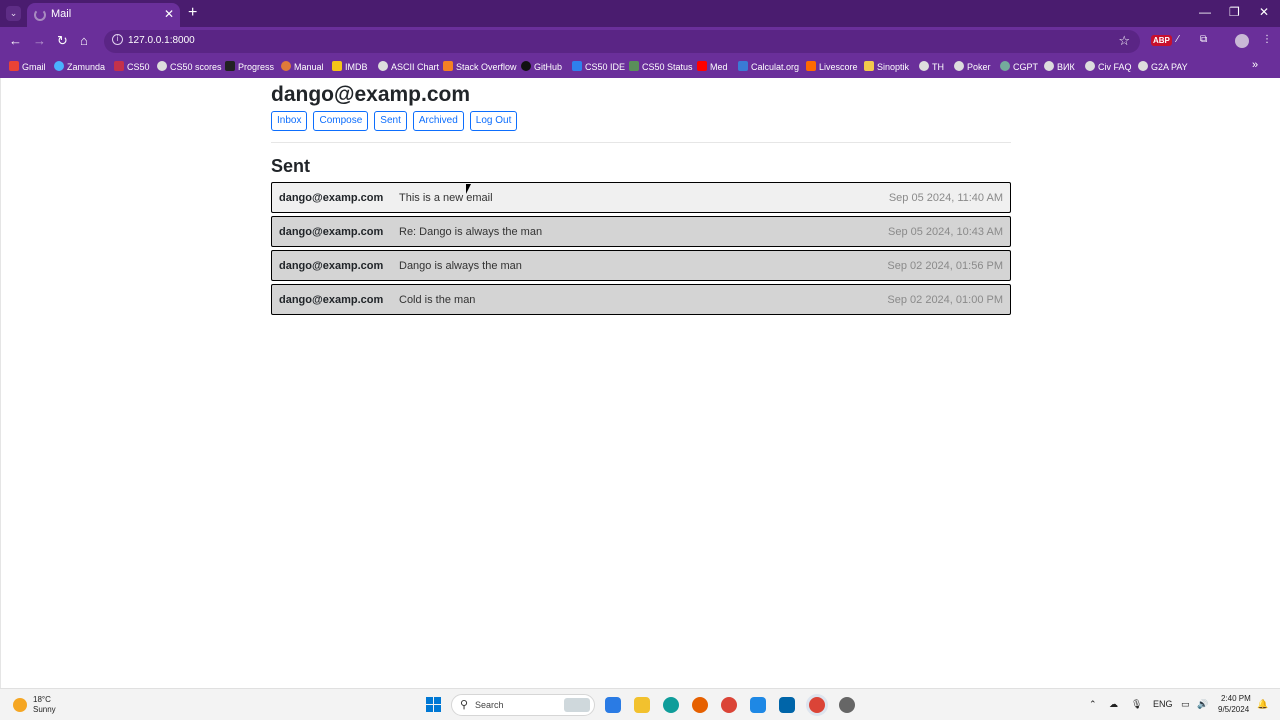 The height and width of the screenshot is (720, 1280). What do you see at coordinates (249, 66) in the screenshot?
I see `bookmark-progress: Progress` at bounding box center [249, 66].